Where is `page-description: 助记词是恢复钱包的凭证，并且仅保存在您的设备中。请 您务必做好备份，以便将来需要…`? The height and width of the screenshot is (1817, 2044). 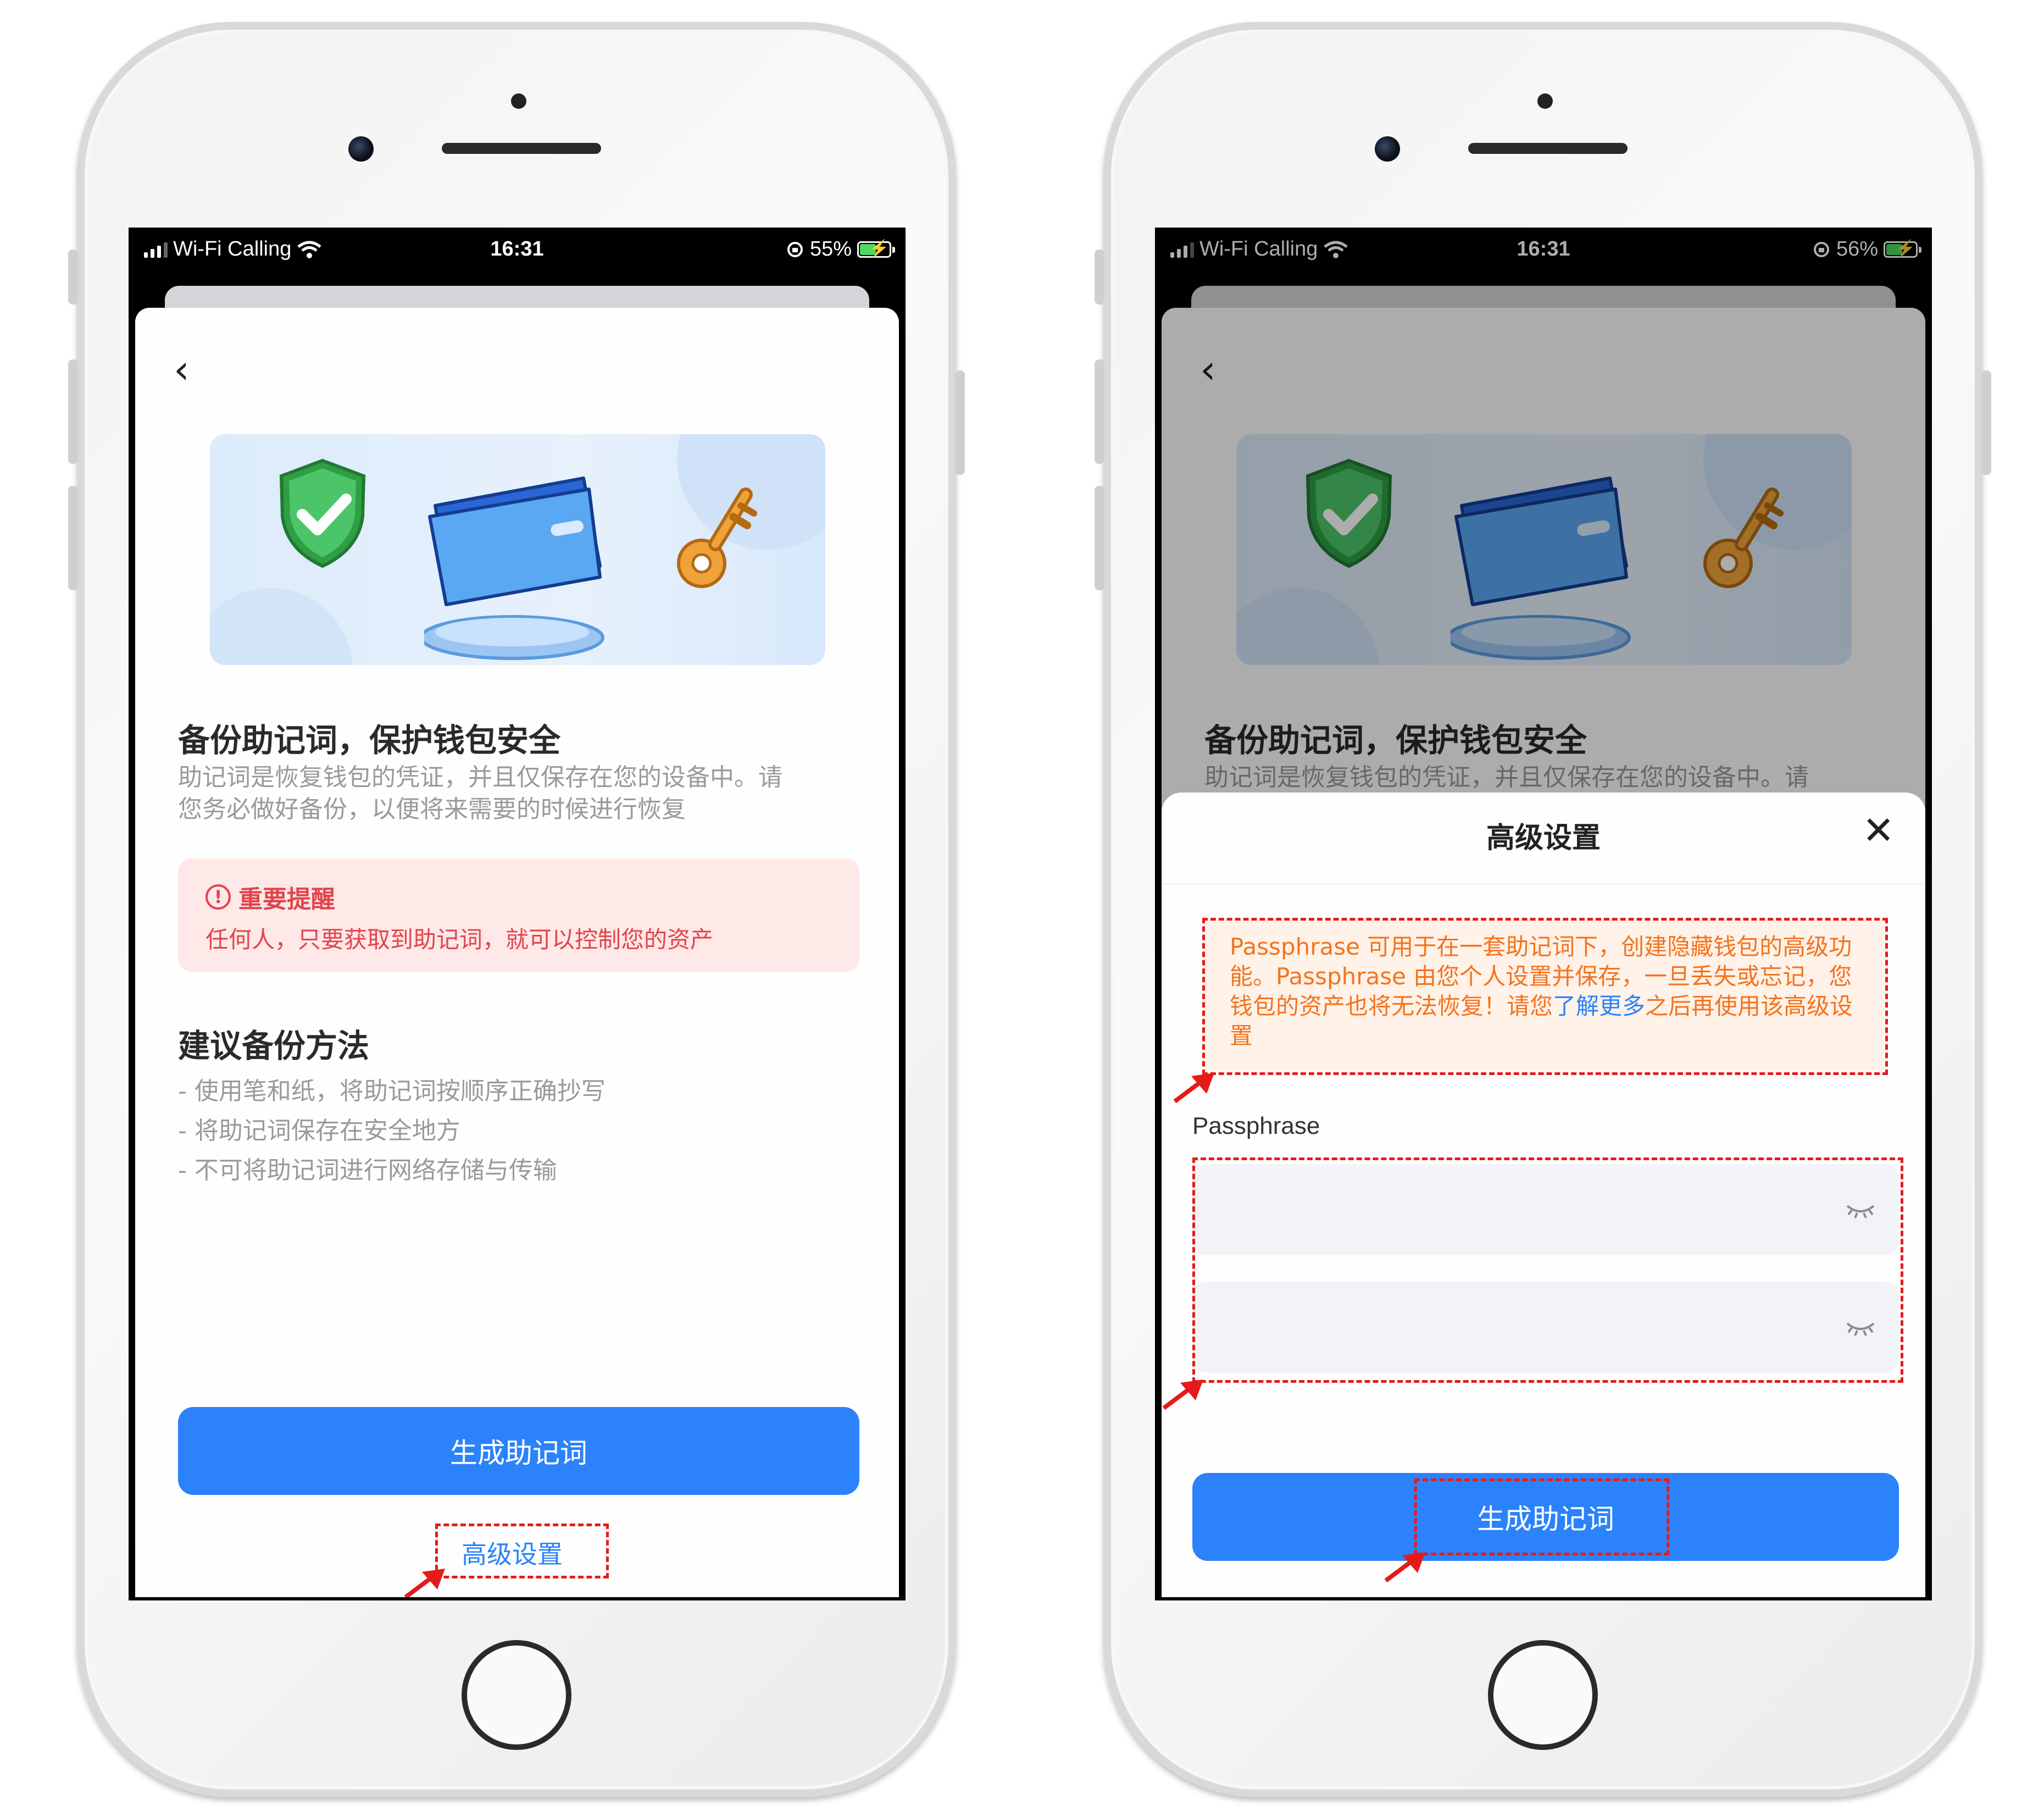
page-description: 助记词是恢复钱包的凭证，并且仅保存在您的设备中。请 您务必做好备份，以便将来需要… is located at coordinates (480, 793).